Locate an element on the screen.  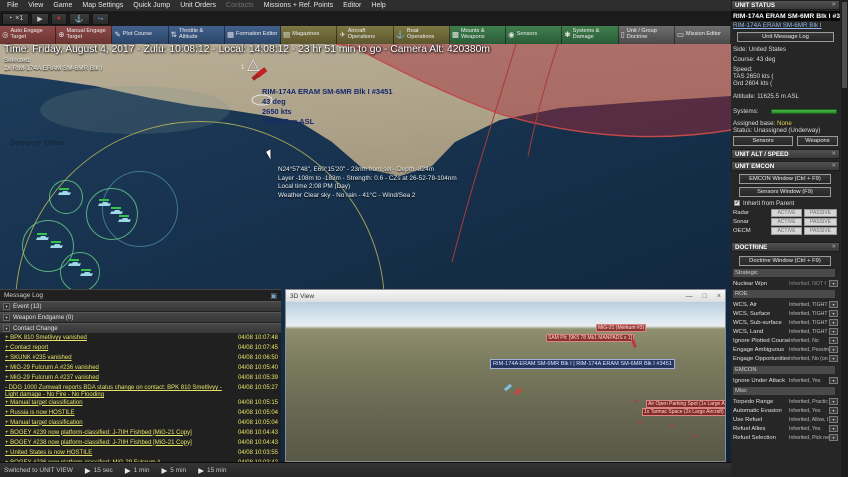
menu-view: View is located at coordinates (35, 5).